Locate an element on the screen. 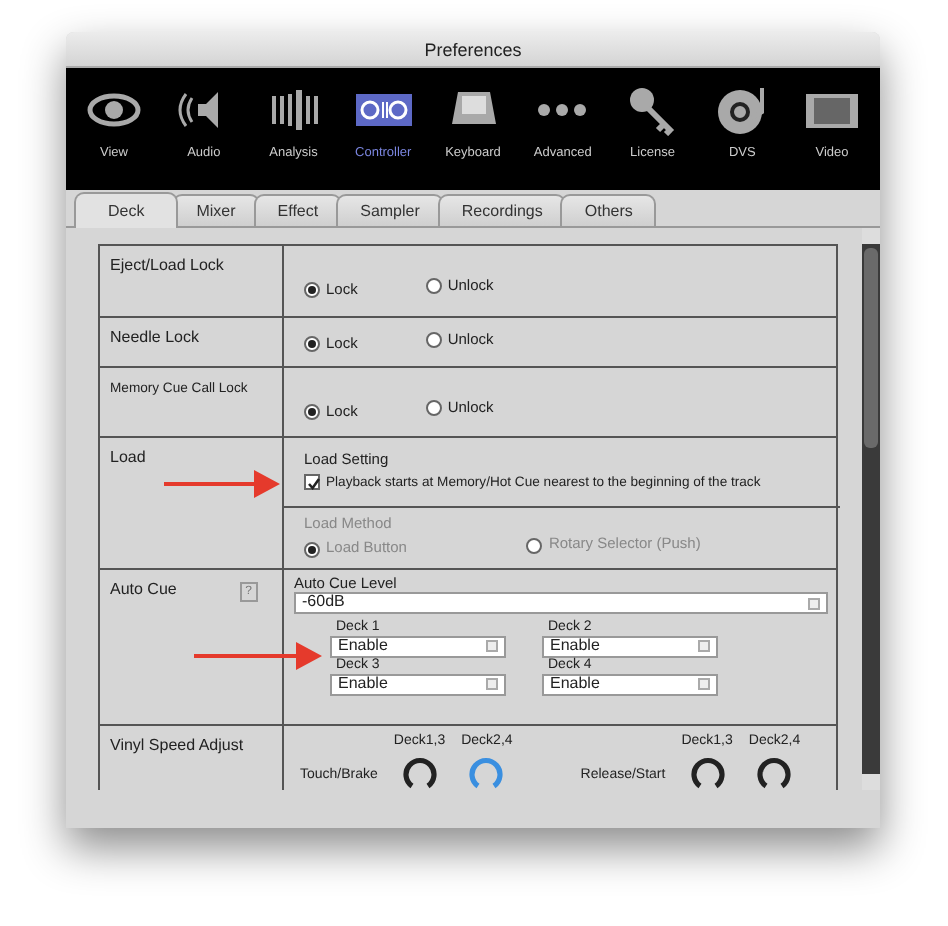  tab: Effect is located at coordinates (298, 210).